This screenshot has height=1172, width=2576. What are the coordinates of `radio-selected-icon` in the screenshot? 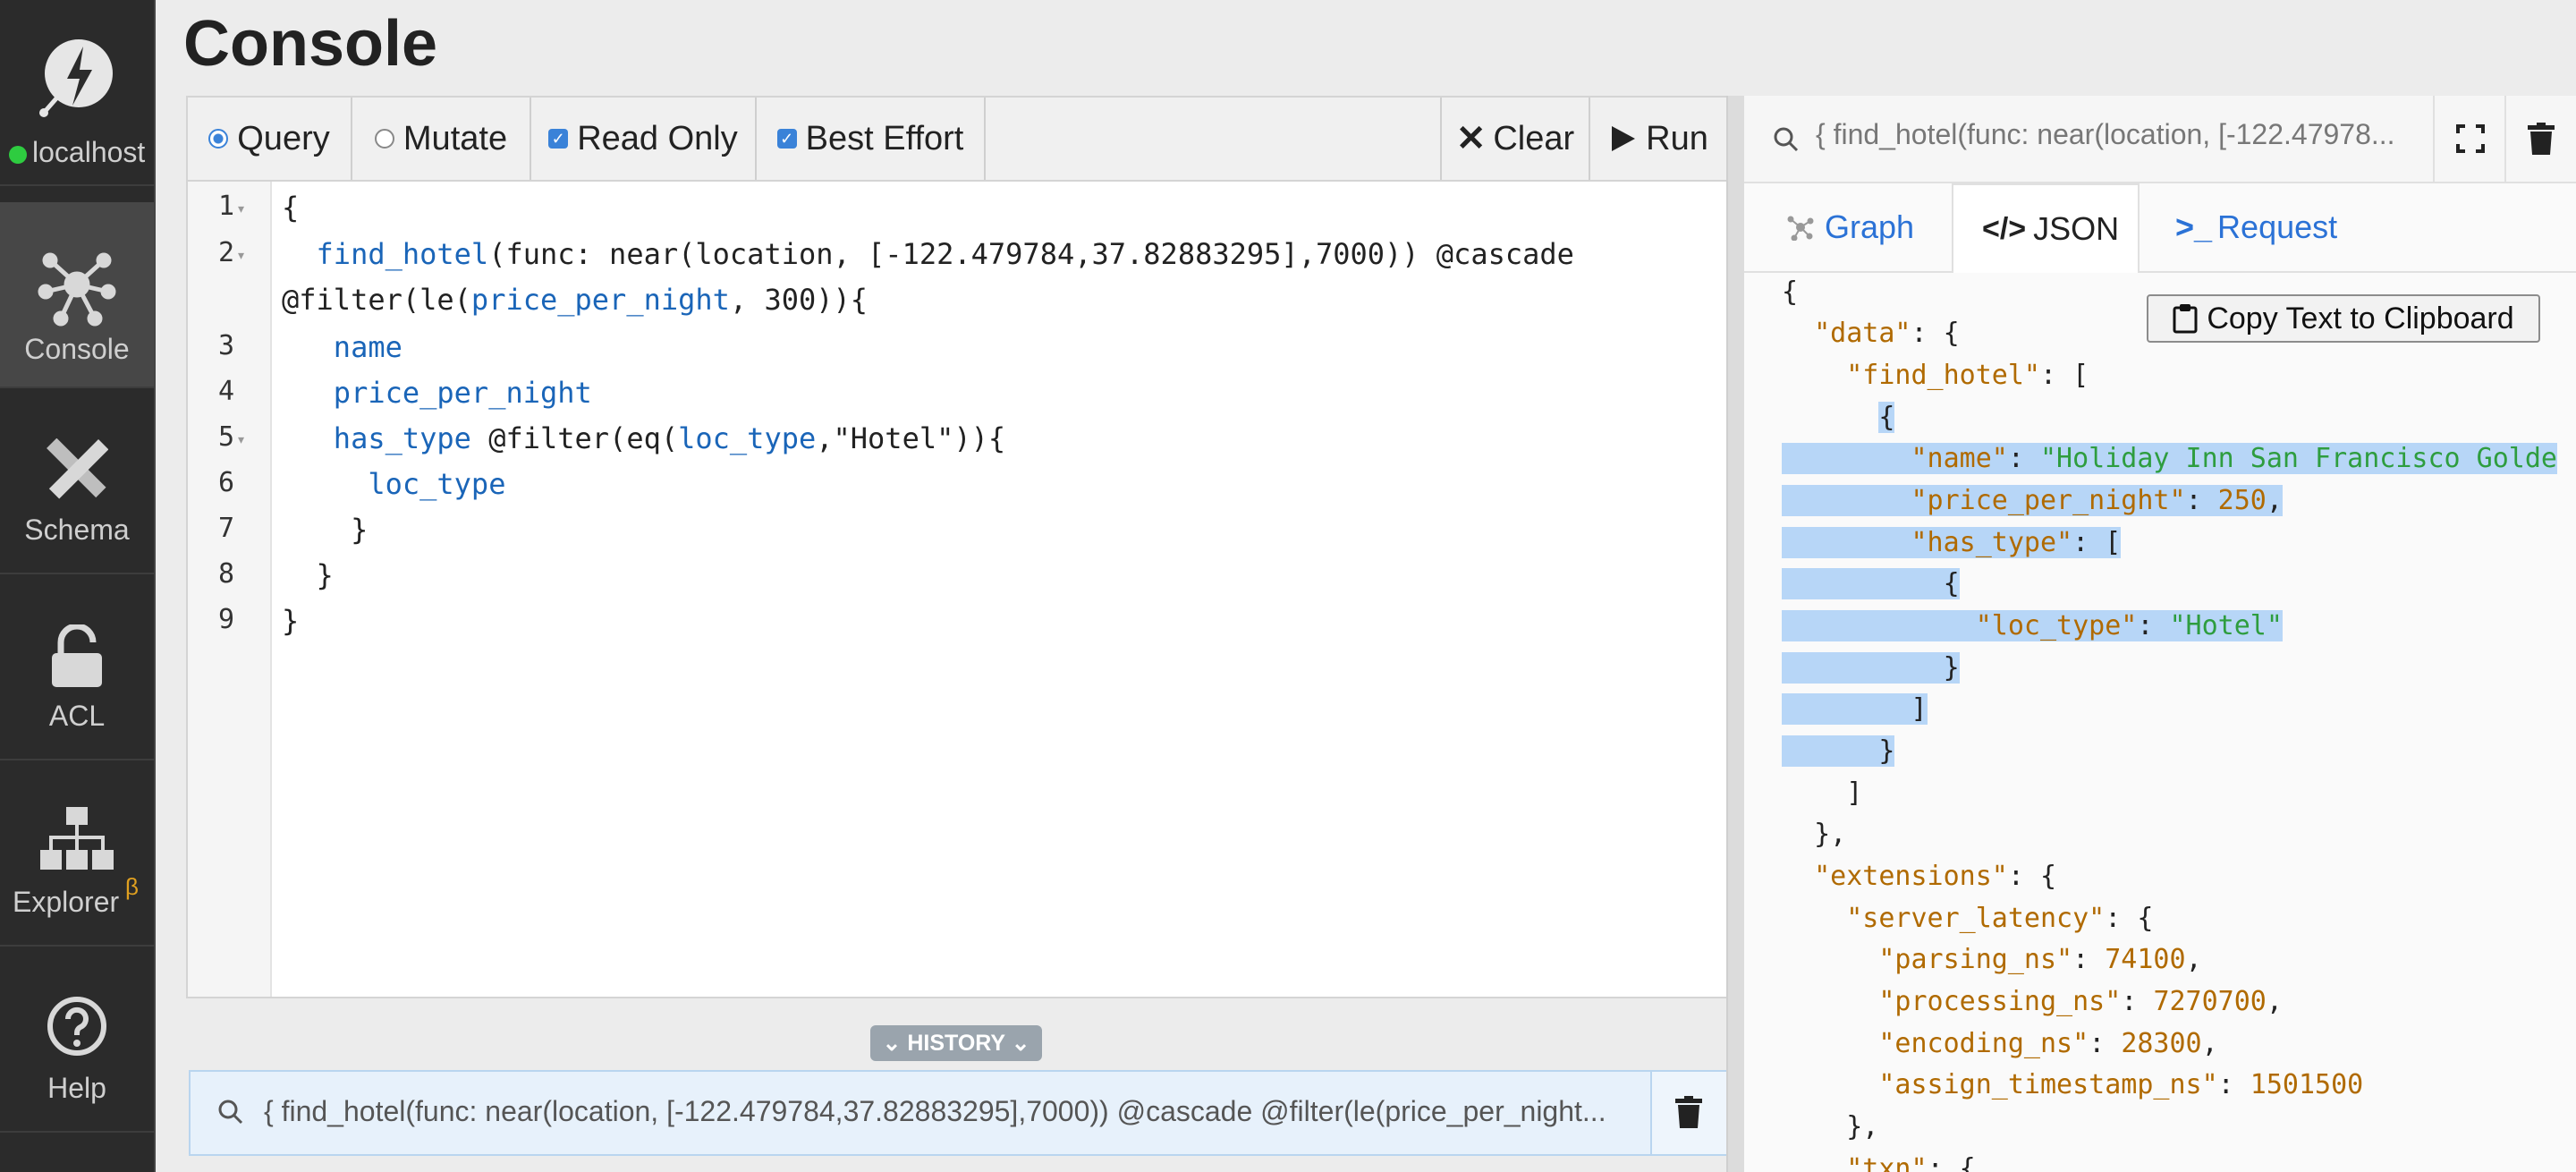 It's located at (218, 139).